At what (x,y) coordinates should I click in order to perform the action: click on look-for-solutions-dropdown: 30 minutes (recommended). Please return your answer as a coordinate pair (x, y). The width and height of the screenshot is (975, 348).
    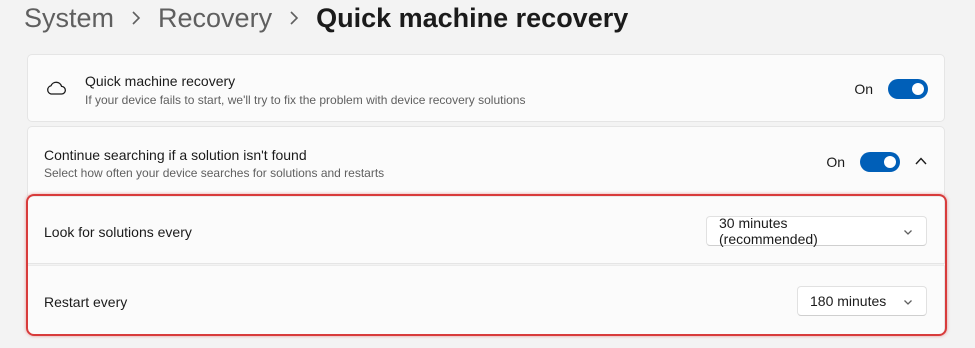
    Looking at the image, I should click on (816, 231).